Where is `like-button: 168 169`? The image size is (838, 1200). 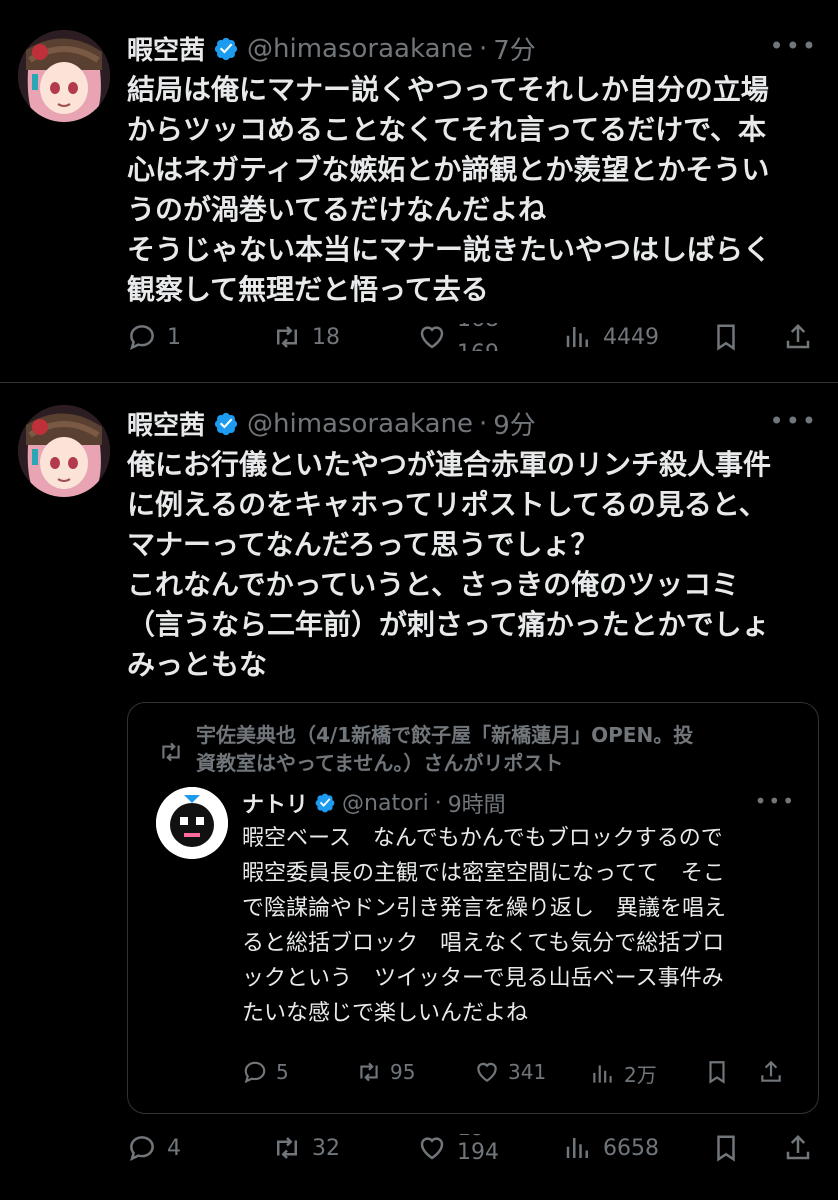
like-button: 168 169 is located at coordinates (460, 337).